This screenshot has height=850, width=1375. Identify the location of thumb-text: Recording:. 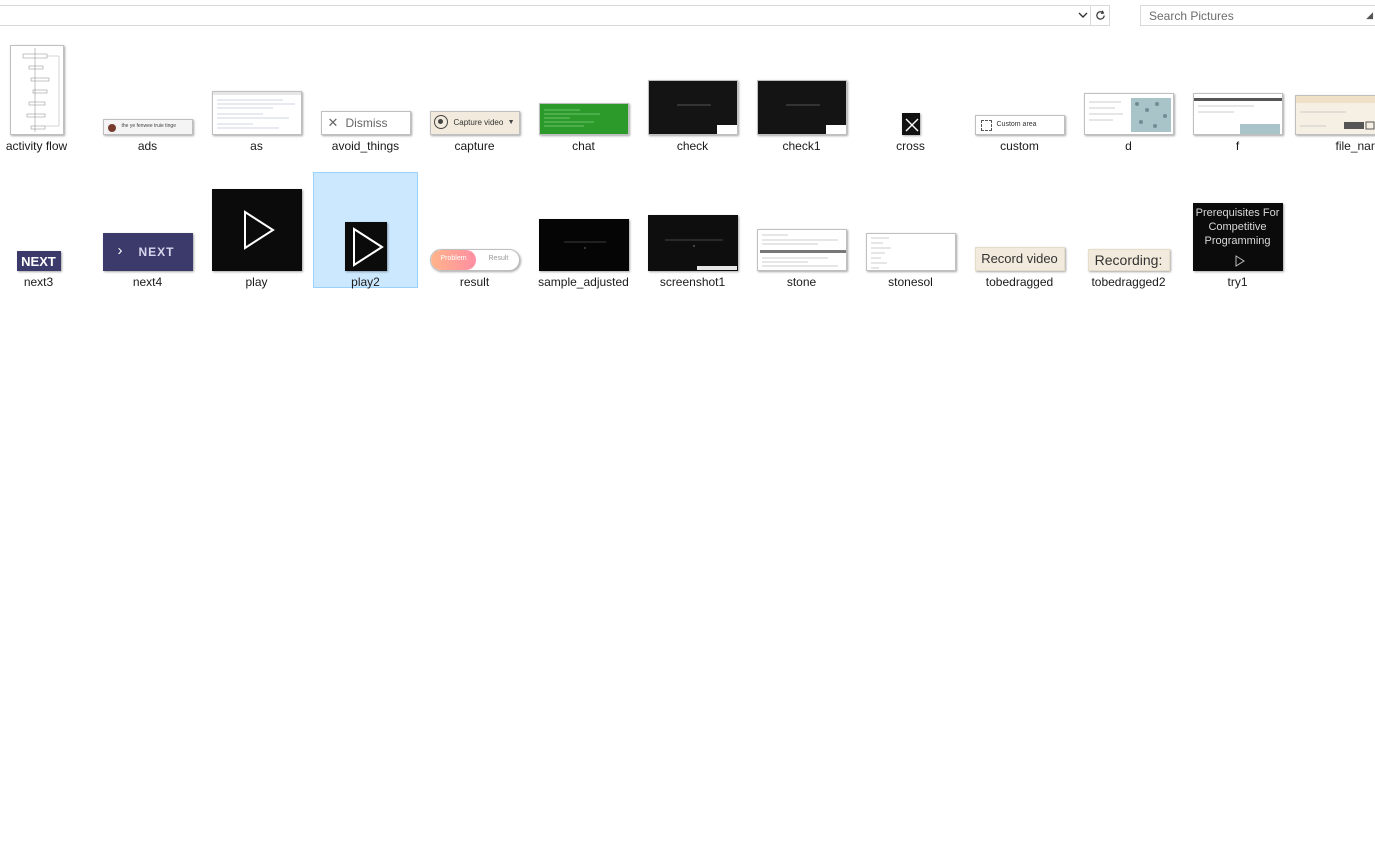
(1128, 260).